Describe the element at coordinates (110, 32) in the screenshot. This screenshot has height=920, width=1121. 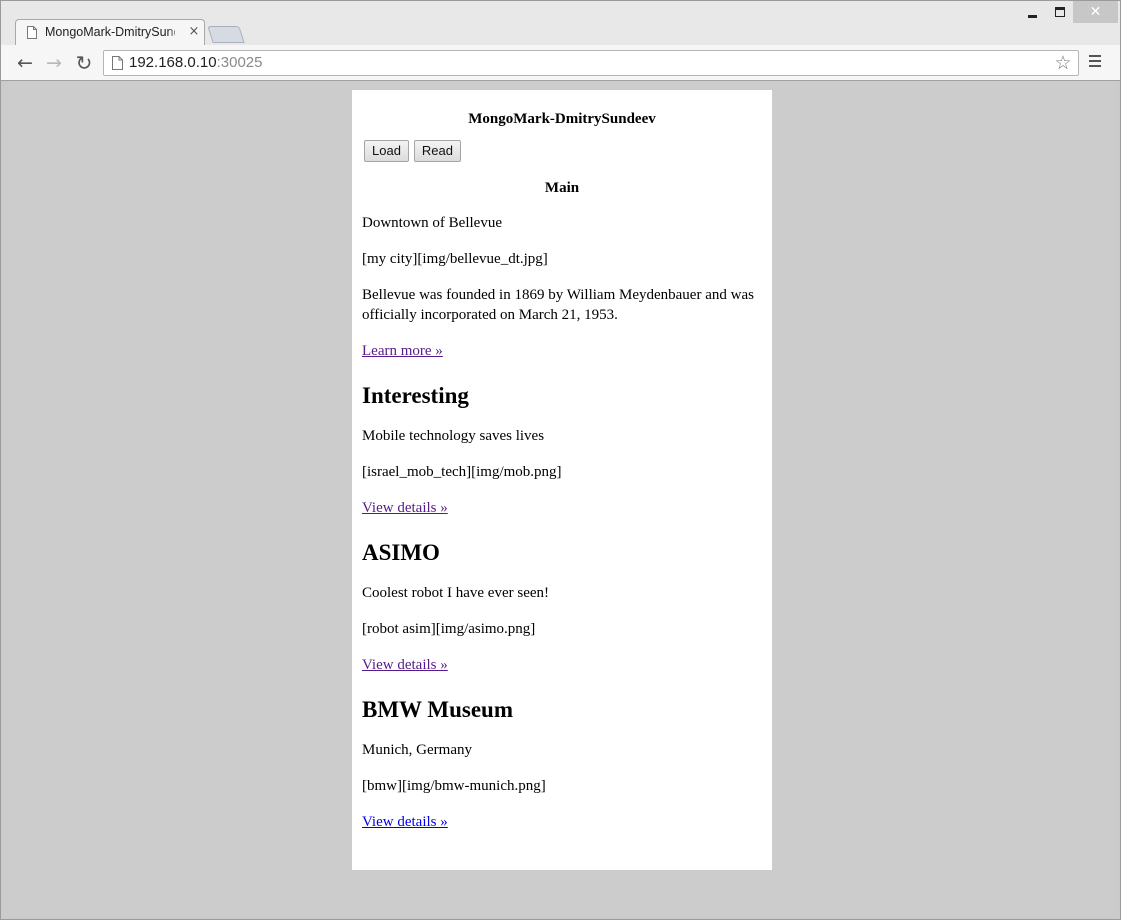
I see `tab-title: MongoMark-DmitrySundeev` at that location.